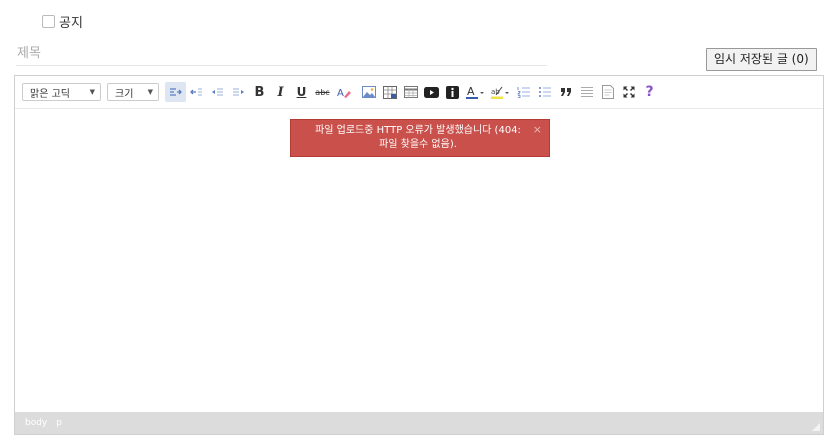  I want to click on font-color-icon: A, so click(475, 92).